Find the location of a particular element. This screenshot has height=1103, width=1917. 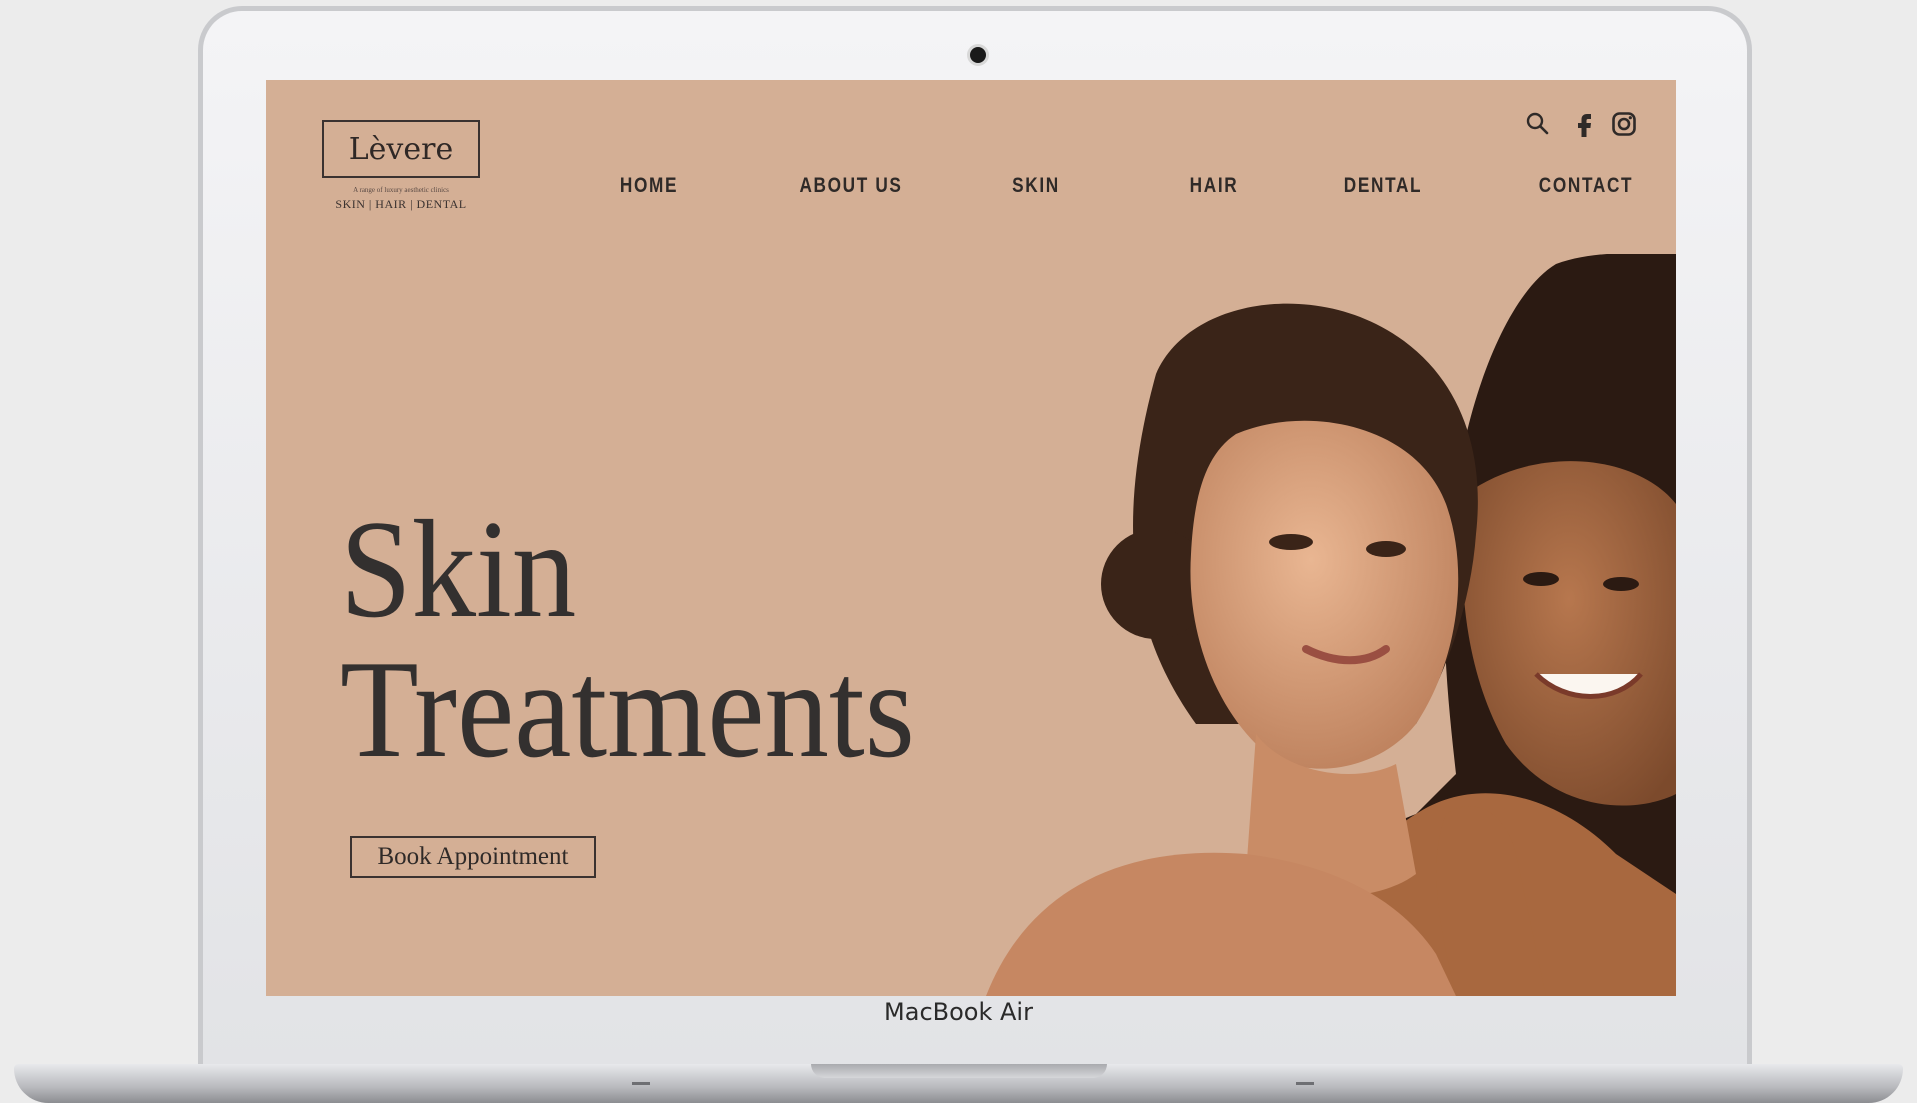

nav-dental: DENTAL is located at coordinates (1383, 186).